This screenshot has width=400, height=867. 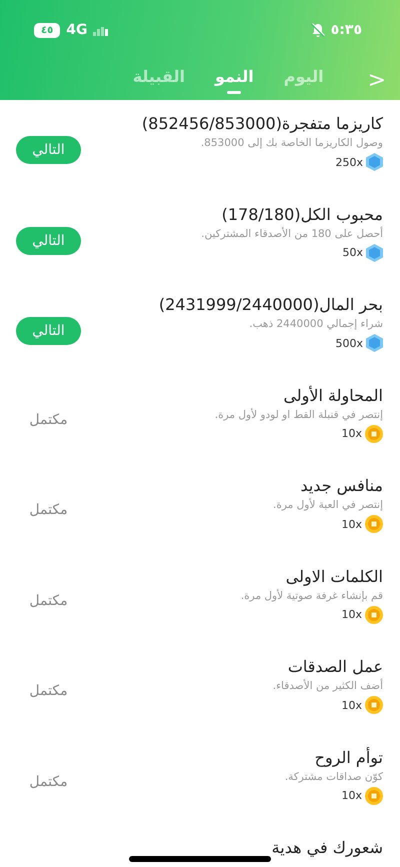 What do you see at coordinates (334, 576) in the screenshot?
I see `task-title: الكلمات الاولى` at bounding box center [334, 576].